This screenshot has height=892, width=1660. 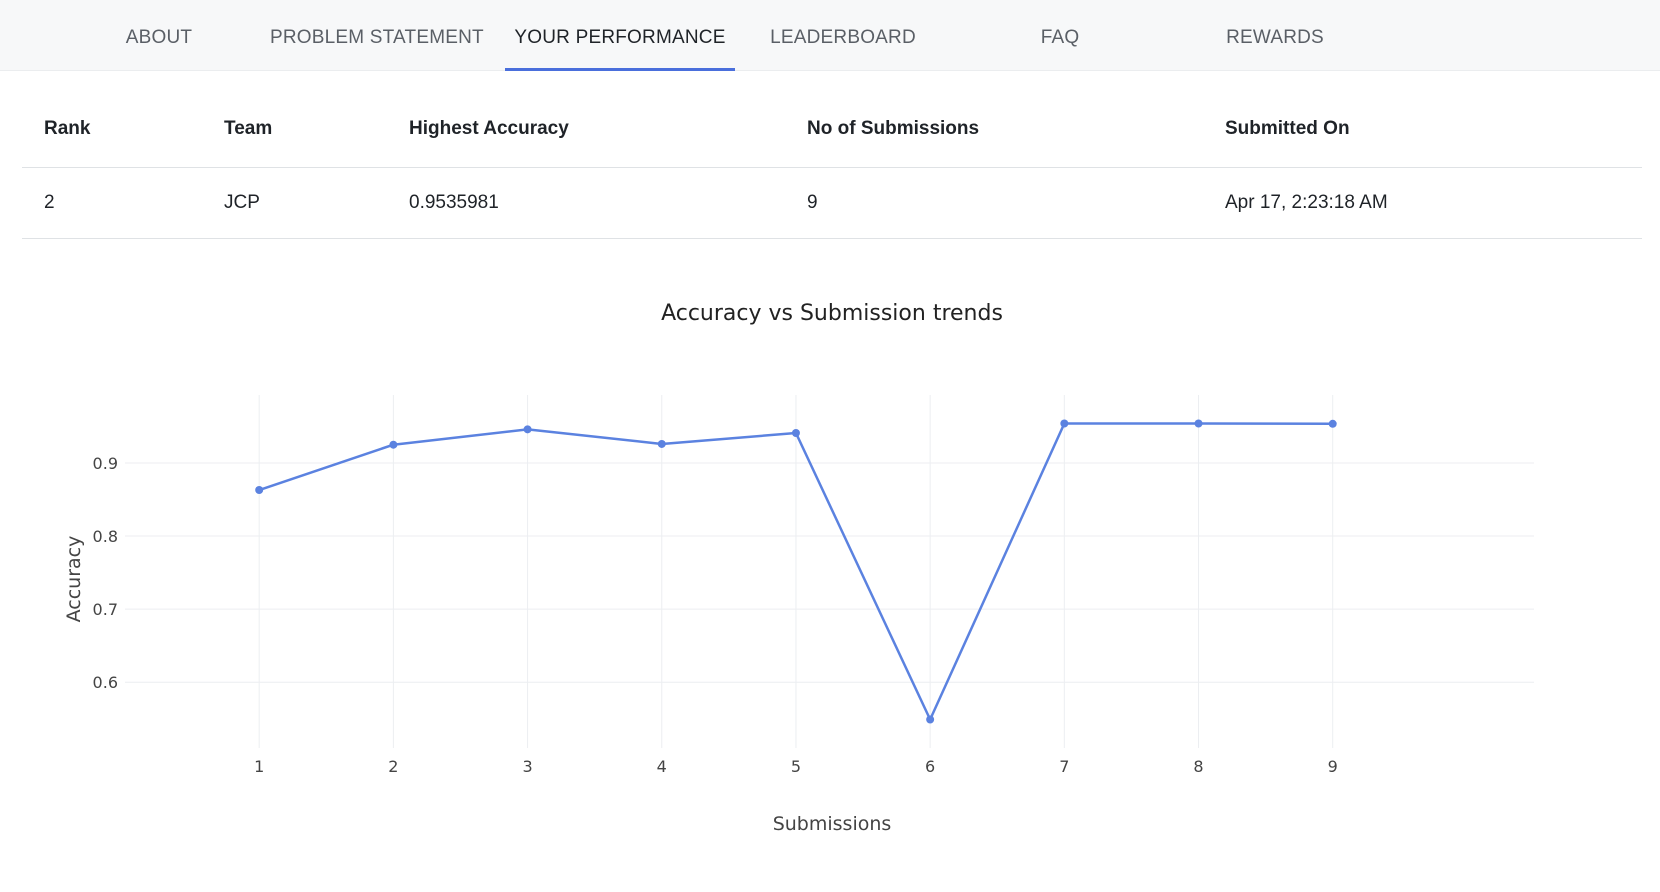 I want to click on cell-no-of-submissions: 9, so click(x=994, y=203).